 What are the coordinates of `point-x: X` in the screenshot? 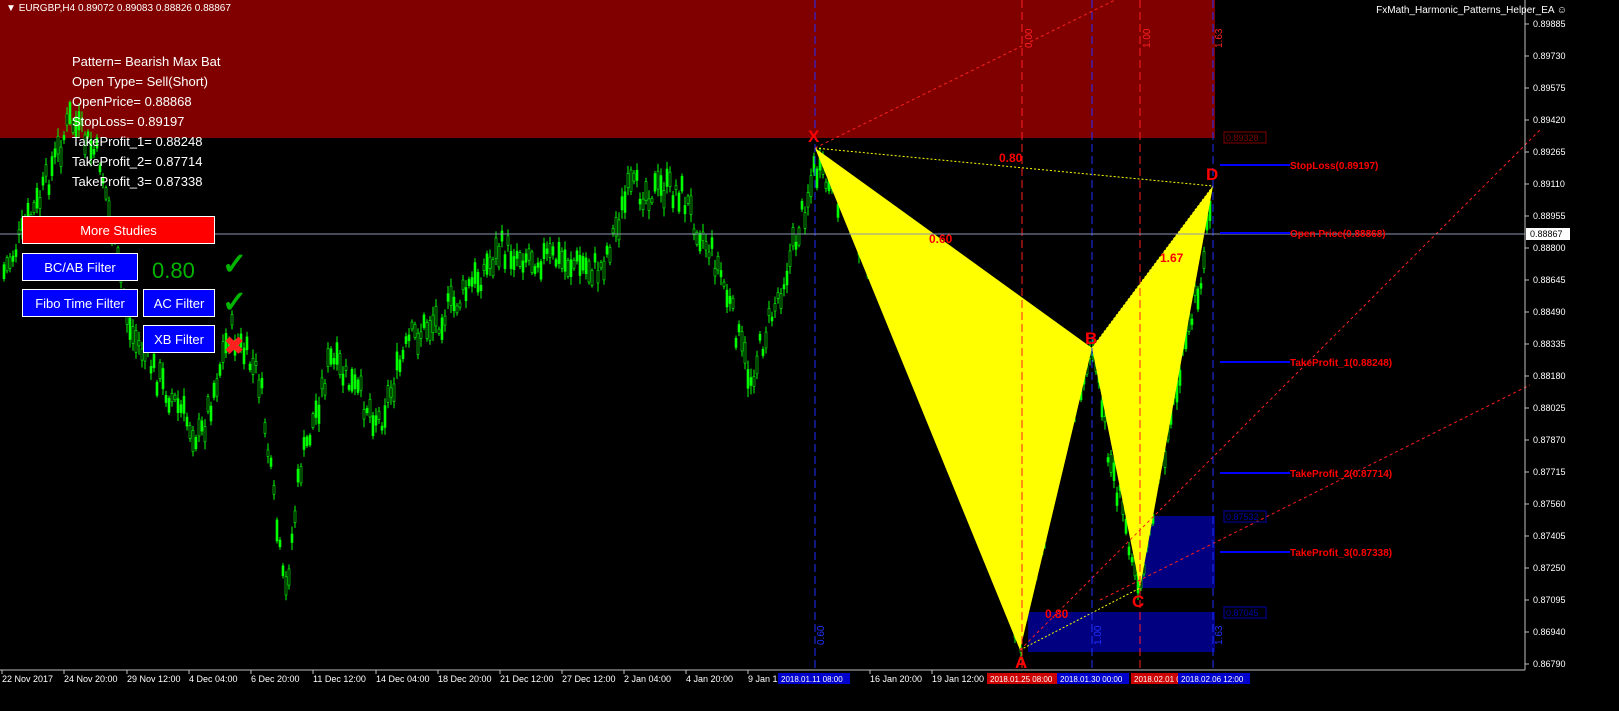 It's located at (814, 136).